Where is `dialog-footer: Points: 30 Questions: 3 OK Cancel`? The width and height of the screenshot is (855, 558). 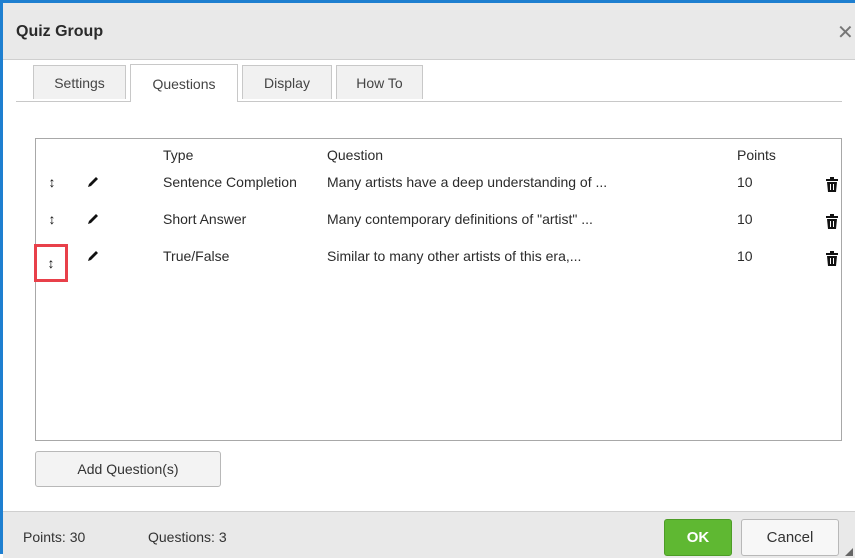
dialog-footer: Points: 30 Questions: 3 OK Cancel is located at coordinates (429, 534).